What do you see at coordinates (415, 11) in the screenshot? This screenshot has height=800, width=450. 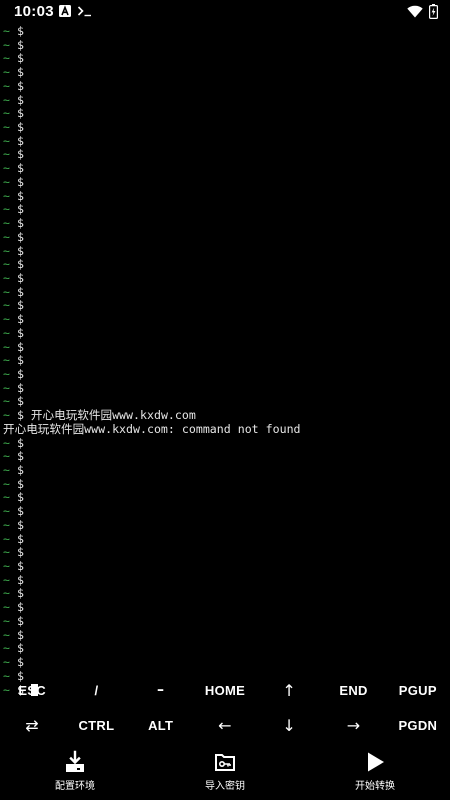 I see `wifi-icon` at bounding box center [415, 11].